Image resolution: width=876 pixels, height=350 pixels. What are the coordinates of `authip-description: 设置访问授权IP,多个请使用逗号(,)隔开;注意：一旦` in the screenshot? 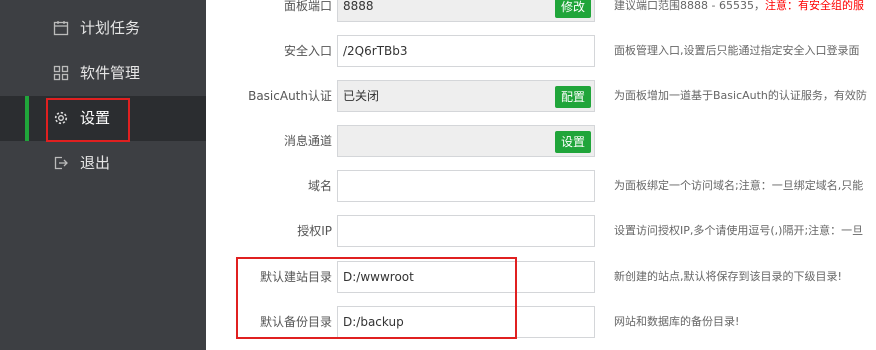 It's located at (739, 230).